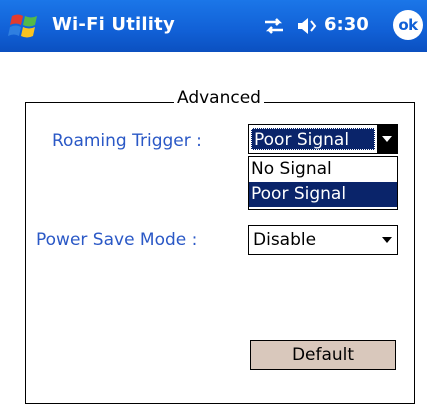 The image size is (427, 404). Describe the element at coordinates (274, 26) in the screenshot. I see `connectivity-icon` at that location.